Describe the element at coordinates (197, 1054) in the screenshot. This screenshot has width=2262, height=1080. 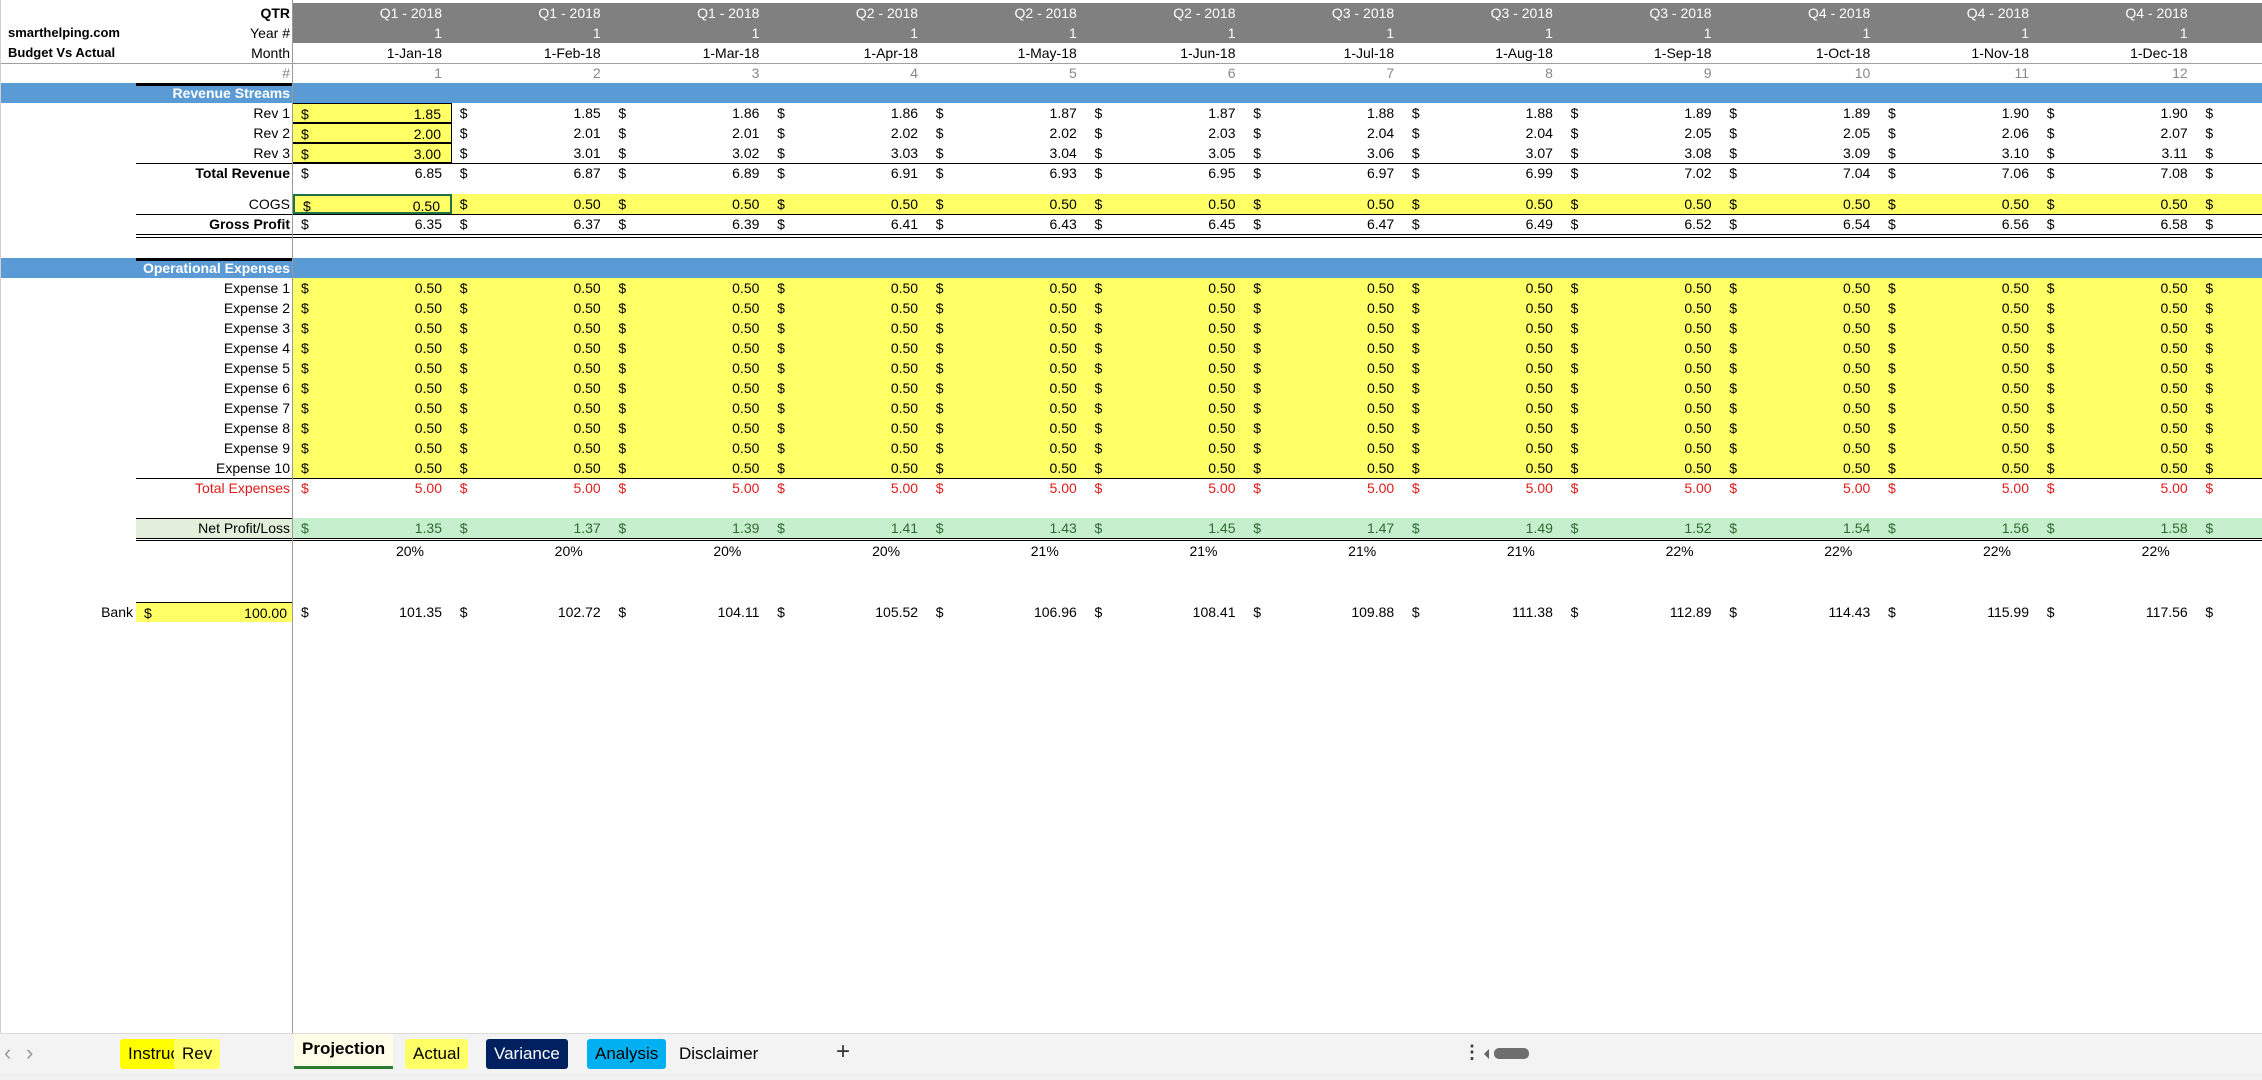
I see `sheet-tab-rev: Rev` at that location.